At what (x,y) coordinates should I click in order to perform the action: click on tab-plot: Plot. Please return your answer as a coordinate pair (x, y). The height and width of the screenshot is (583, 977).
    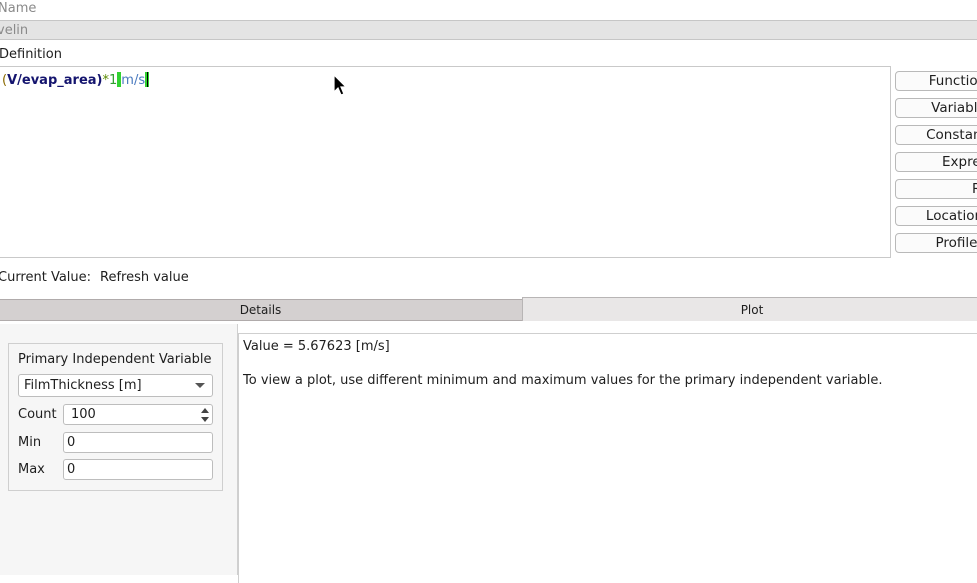
    Looking at the image, I should click on (749, 309).